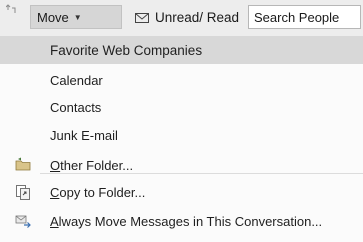 The image size is (363, 242). I want to click on menu-item-contacts: Contacts, so click(181, 107).